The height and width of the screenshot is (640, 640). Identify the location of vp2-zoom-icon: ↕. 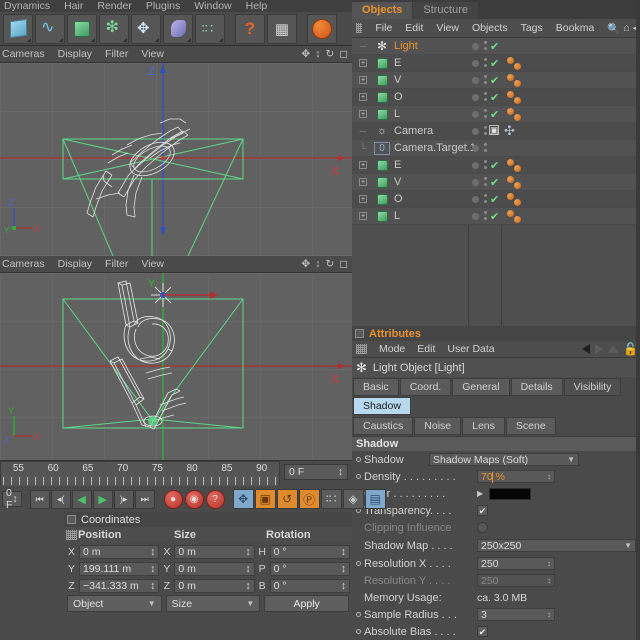
(317, 264).